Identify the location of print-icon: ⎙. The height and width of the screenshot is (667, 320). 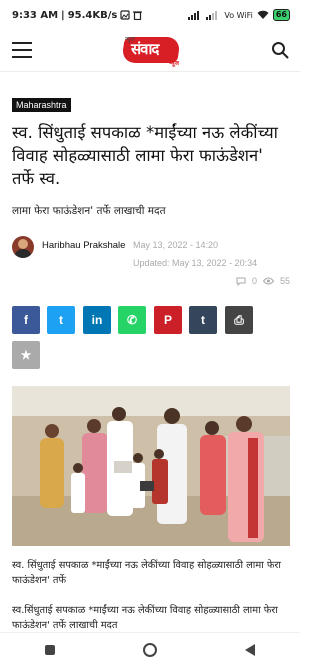
(239, 319).